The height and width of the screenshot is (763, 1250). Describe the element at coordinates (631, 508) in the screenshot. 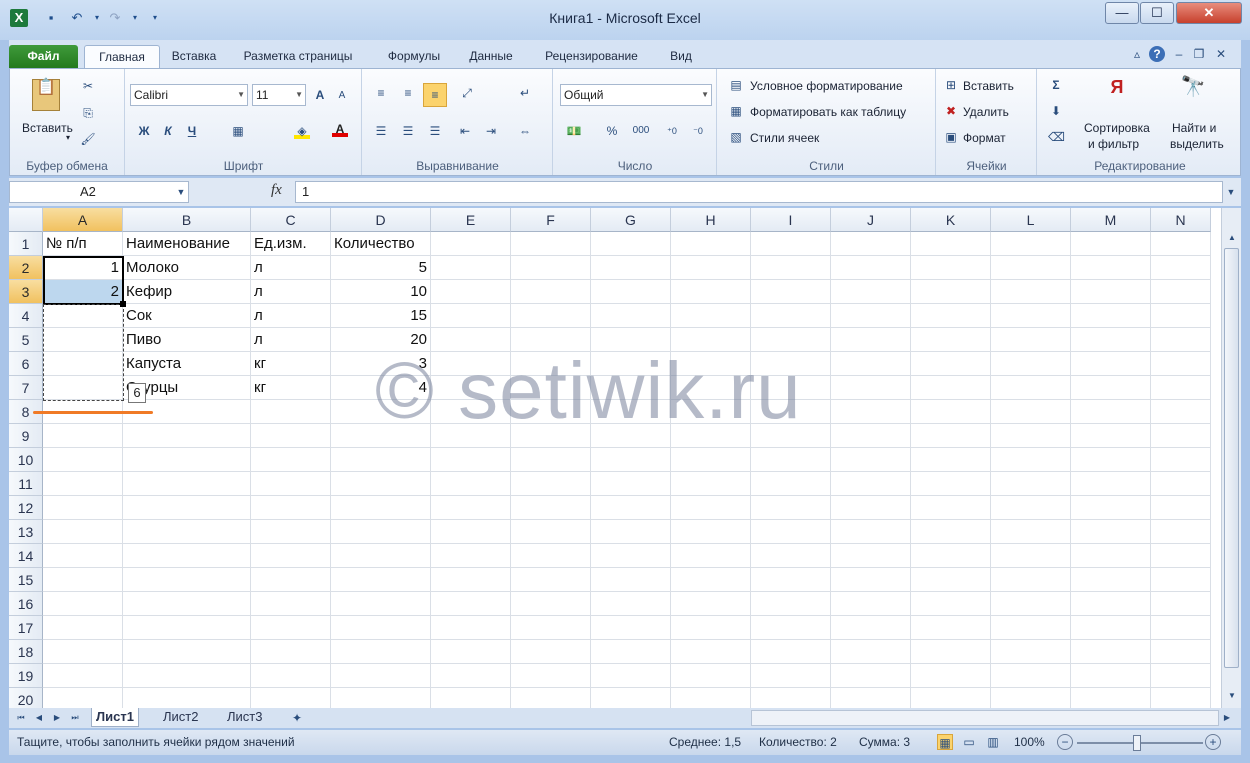

I see `cell-g12` at that location.